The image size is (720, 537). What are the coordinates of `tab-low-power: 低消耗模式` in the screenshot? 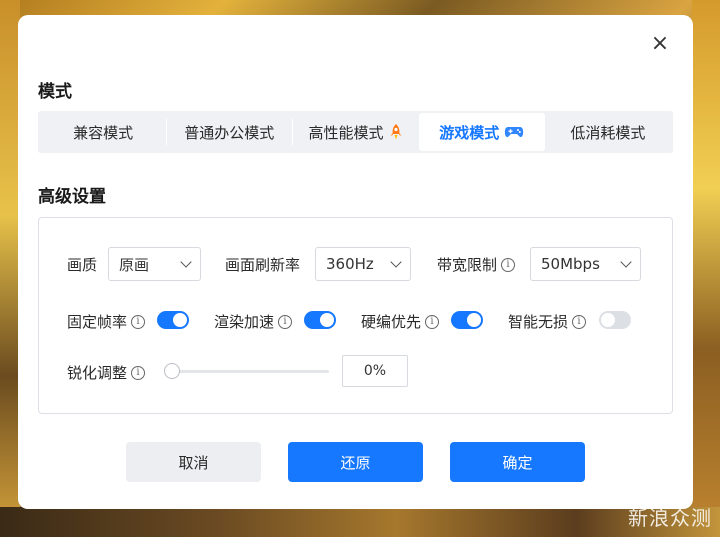 It's located at (608, 132).